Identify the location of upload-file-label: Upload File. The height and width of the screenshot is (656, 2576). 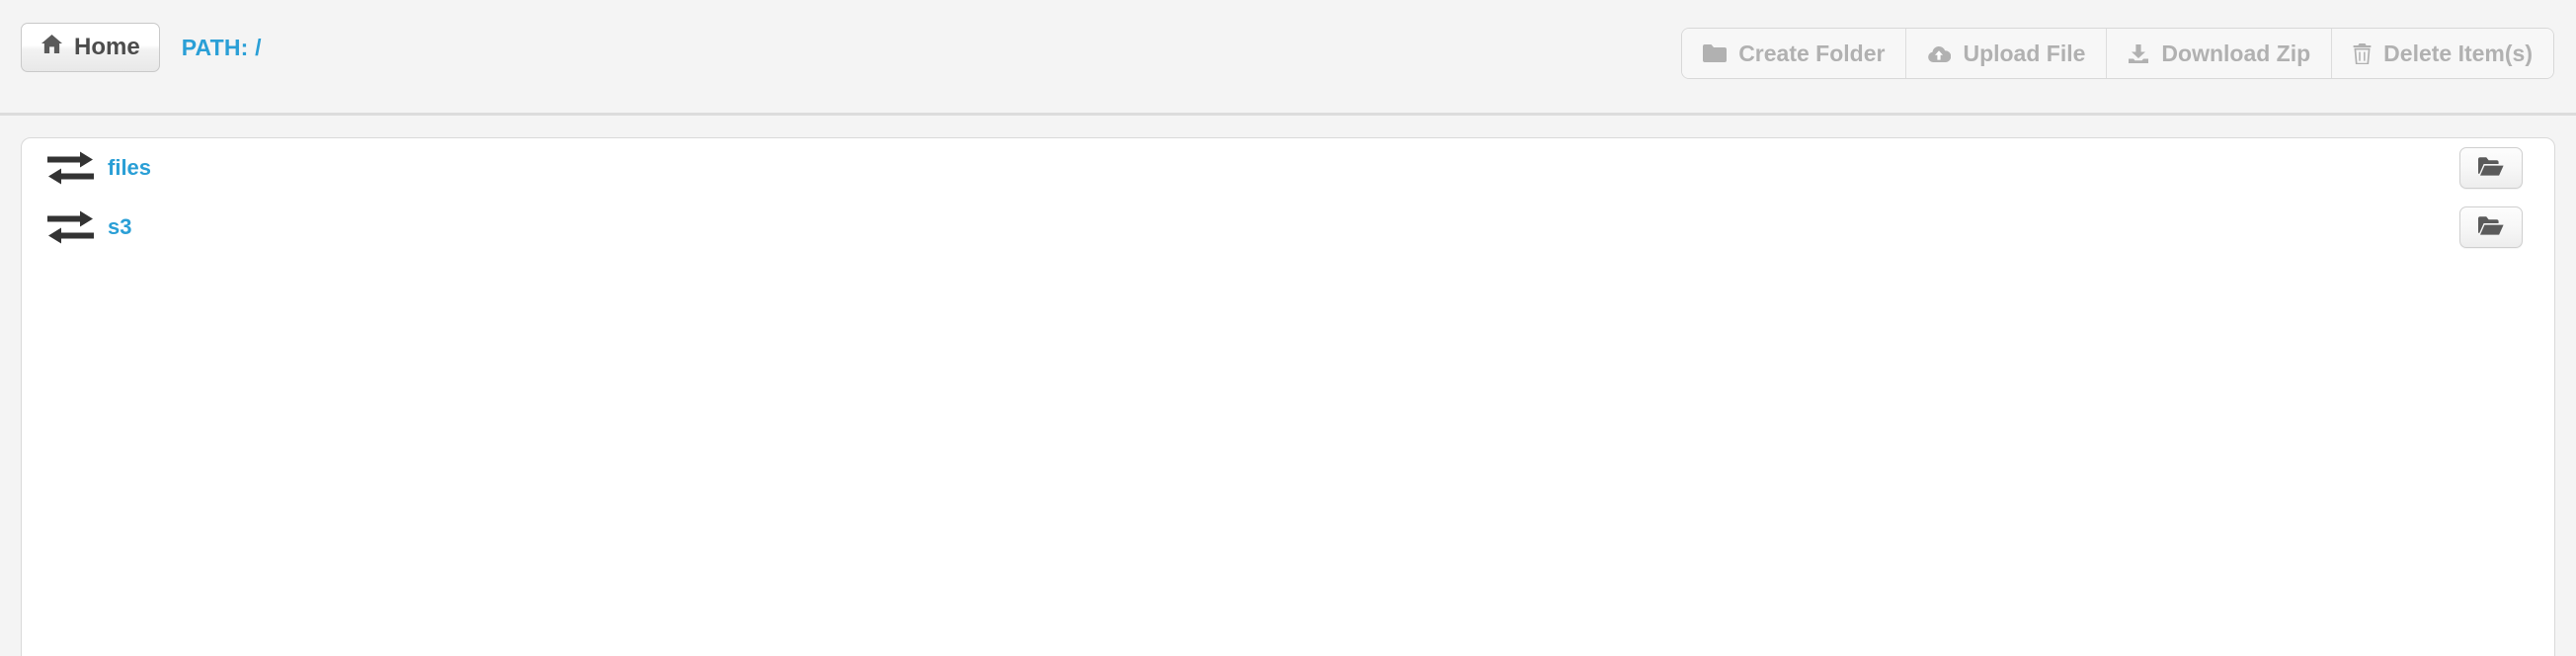
(2024, 53).